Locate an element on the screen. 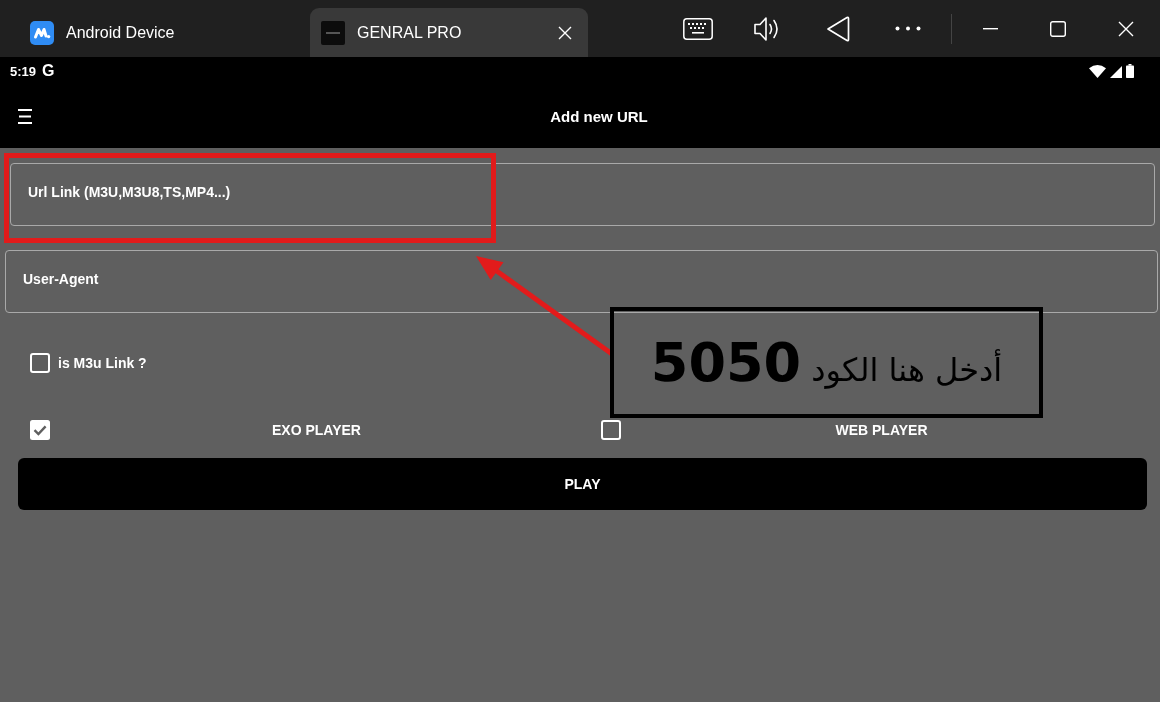 The width and height of the screenshot is (1160, 702). status-time: 5:19 is located at coordinates (23, 71).